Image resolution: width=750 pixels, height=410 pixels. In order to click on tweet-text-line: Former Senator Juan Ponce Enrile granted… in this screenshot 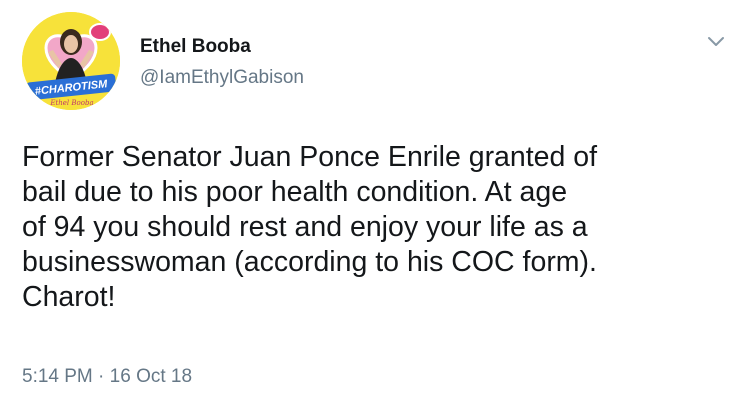, I will do `click(310, 157)`.